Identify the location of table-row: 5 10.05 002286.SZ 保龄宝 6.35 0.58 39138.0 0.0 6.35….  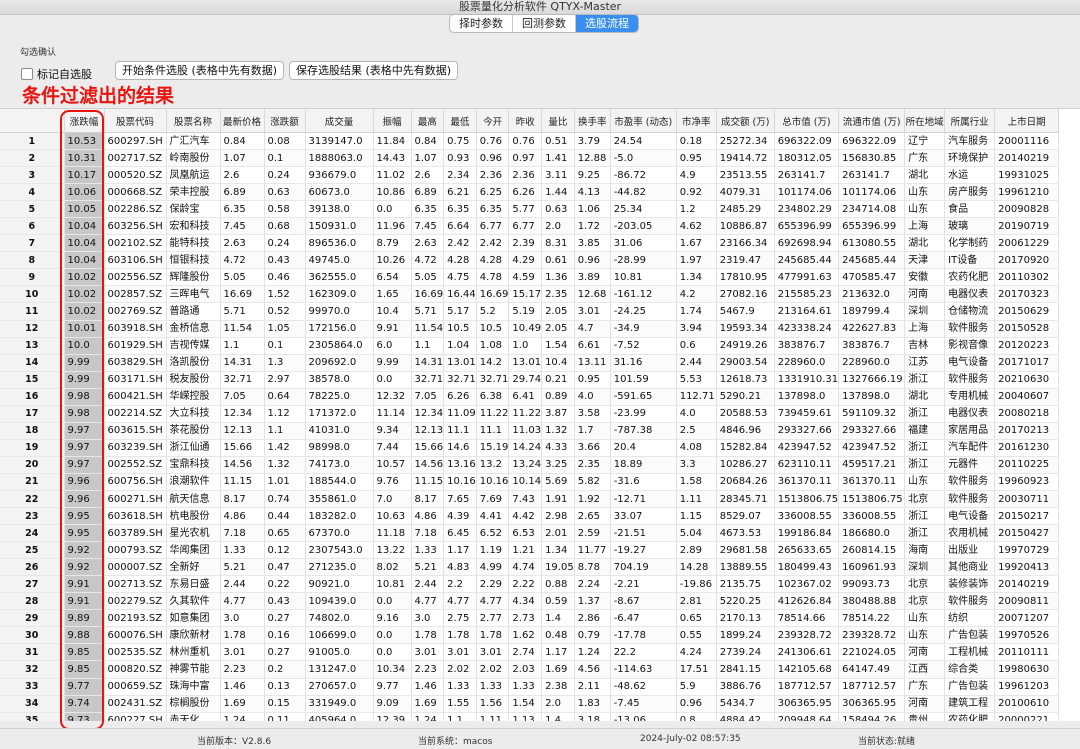
(530, 209).